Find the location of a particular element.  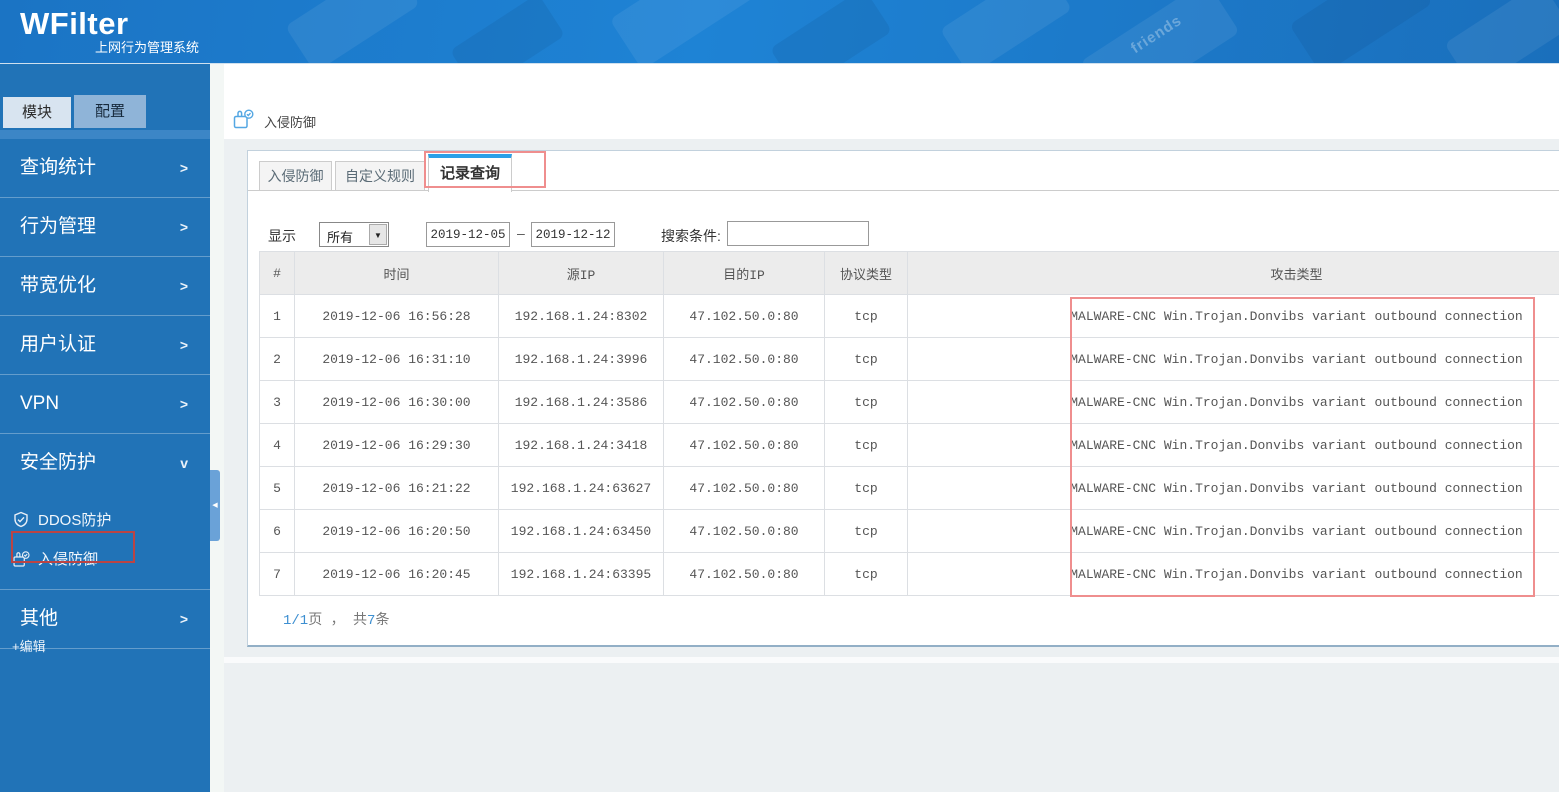

app-banner: friends WFilter 上网行为管理系统 is located at coordinates (779, 32).